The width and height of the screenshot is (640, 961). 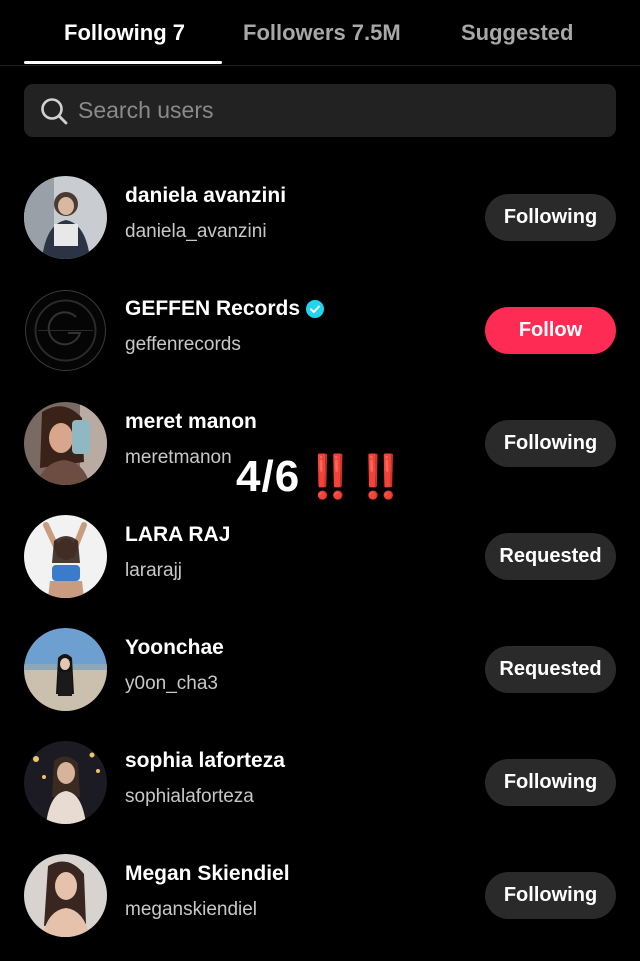 I want to click on tab-followers: Followers 7.5M, so click(x=322, y=33).